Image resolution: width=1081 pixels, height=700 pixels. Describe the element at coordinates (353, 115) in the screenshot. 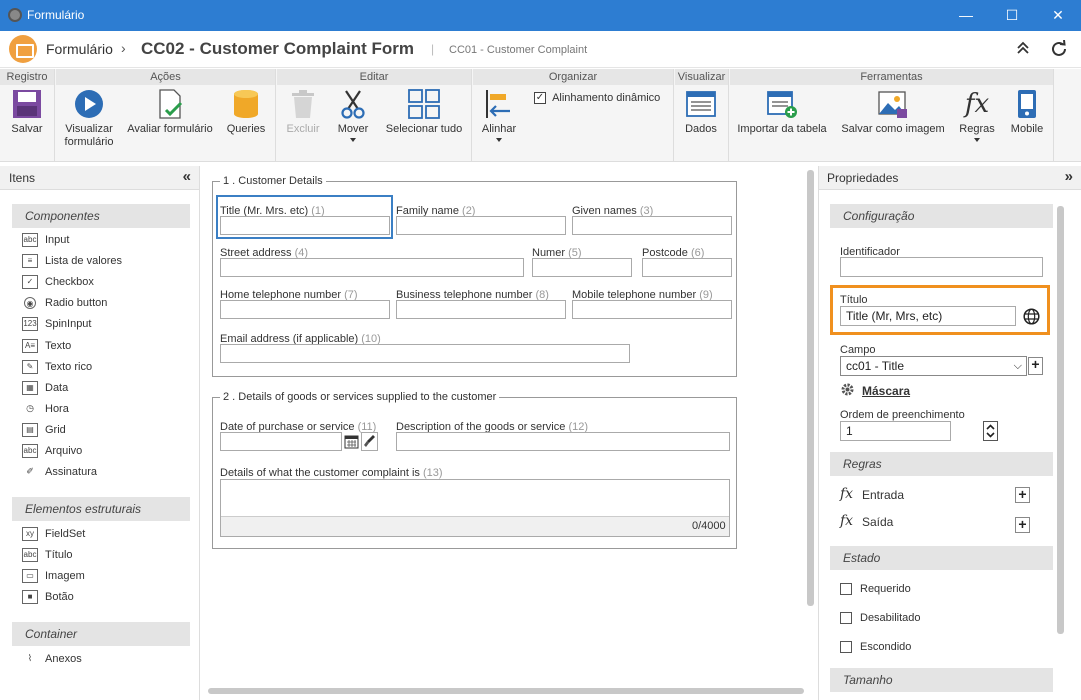

I see `move-button: Mover` at that location.